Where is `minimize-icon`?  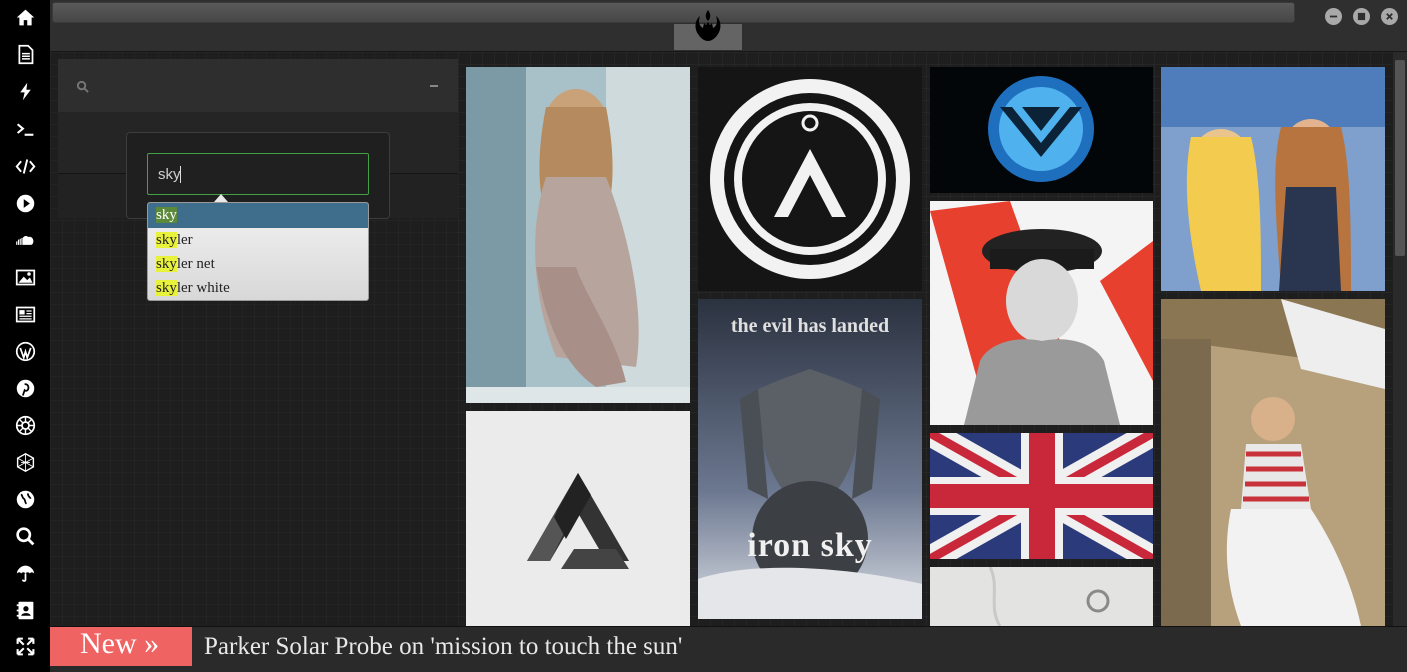
minimize-icon is located at coordinates (1333, 16).